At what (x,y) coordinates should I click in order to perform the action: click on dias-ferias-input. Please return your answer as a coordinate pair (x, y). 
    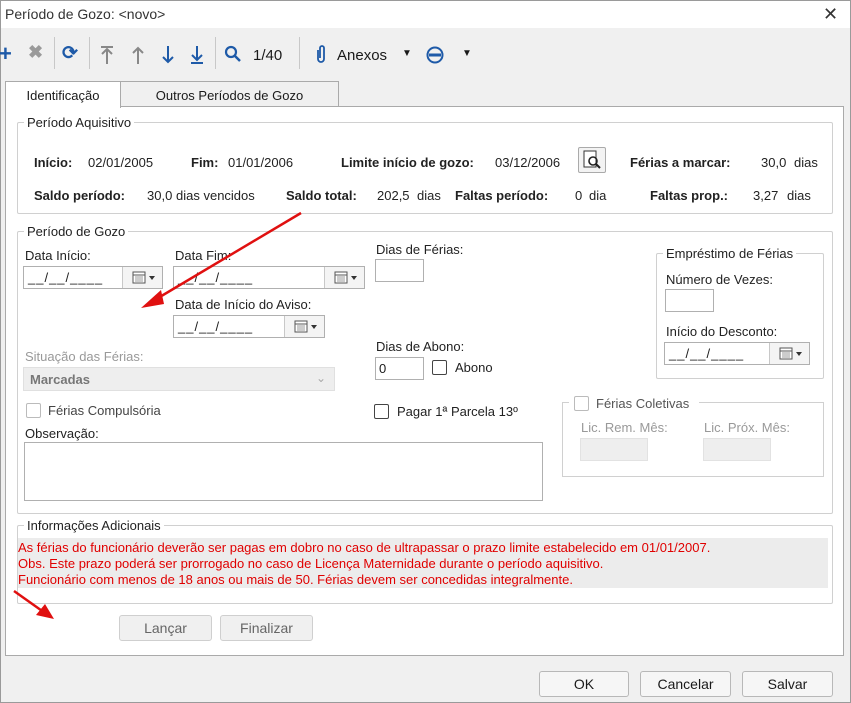
    Looking at the image, I should click on (399, 270).